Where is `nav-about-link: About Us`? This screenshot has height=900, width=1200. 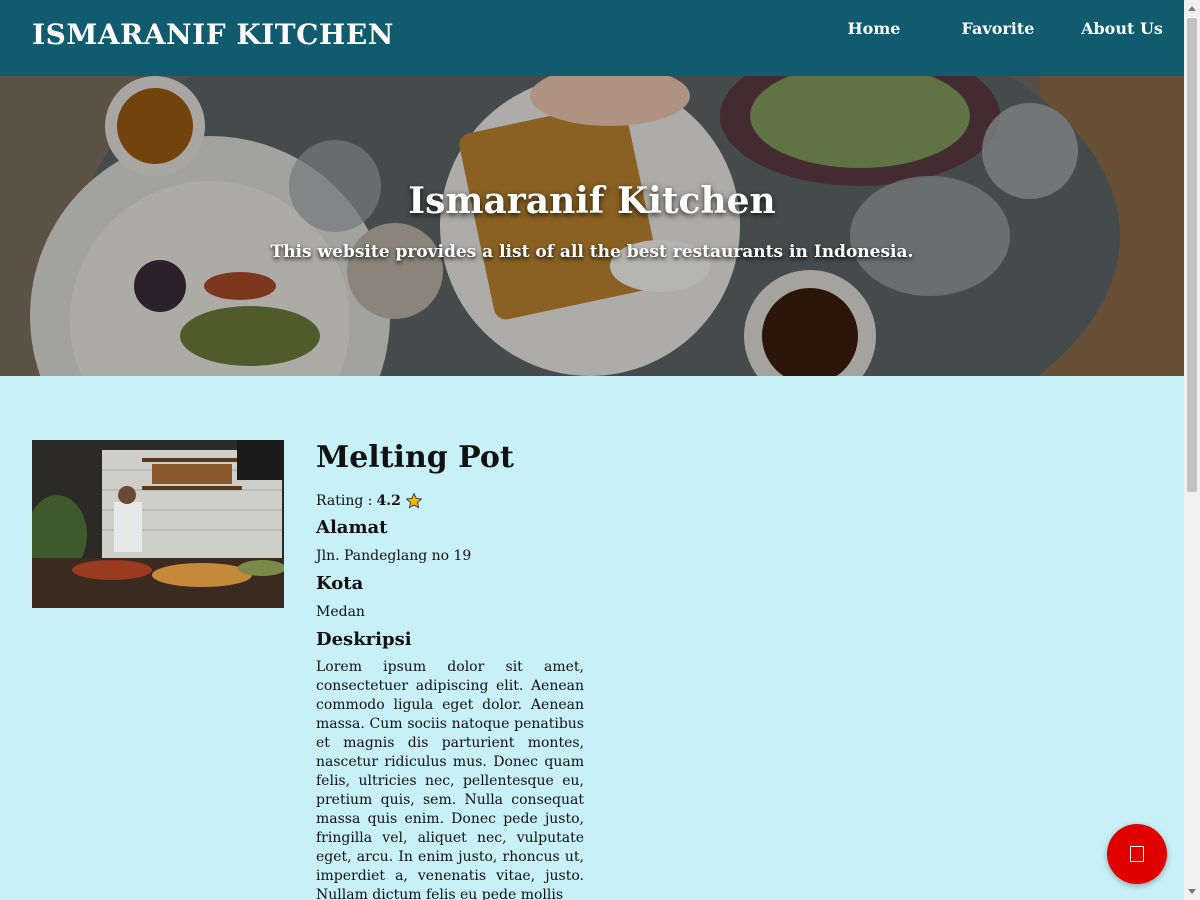 nav-about-link: About Us is located at coordinates (1122, 28).